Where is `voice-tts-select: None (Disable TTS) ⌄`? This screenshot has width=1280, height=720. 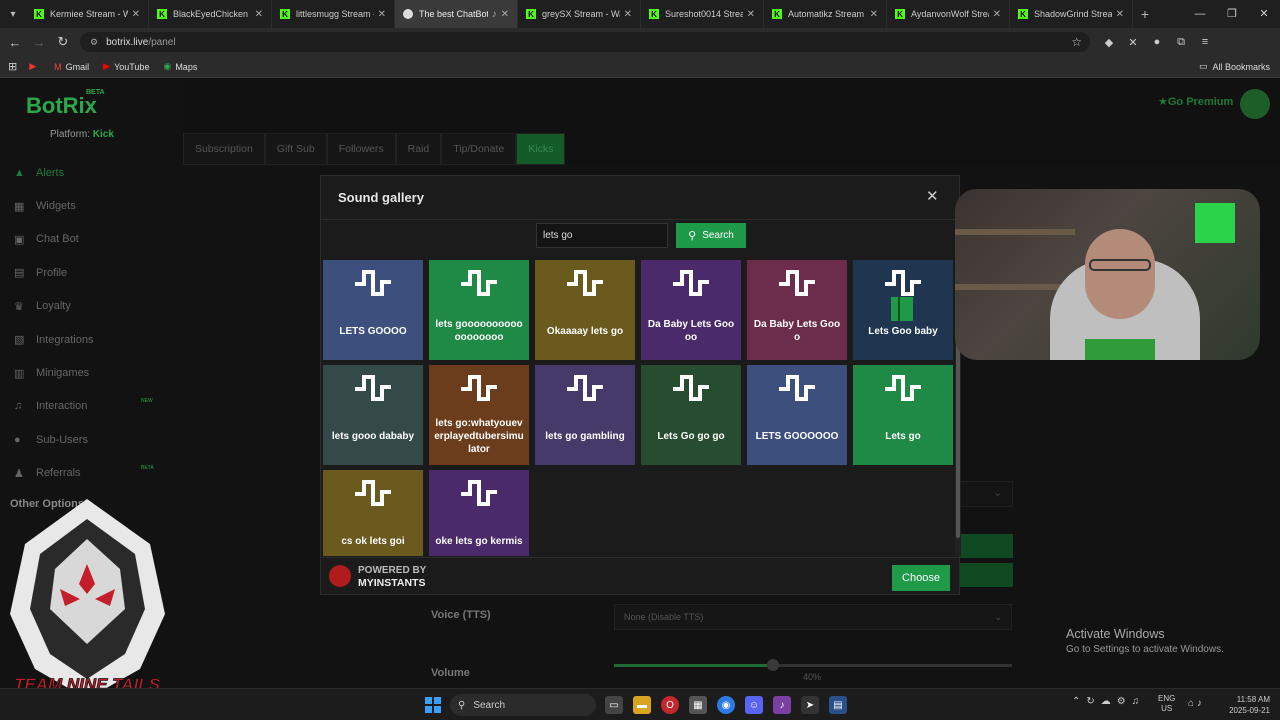
voice-tts-select: None (Disable TTS) ⌄ is located at coordinates (813, 617).